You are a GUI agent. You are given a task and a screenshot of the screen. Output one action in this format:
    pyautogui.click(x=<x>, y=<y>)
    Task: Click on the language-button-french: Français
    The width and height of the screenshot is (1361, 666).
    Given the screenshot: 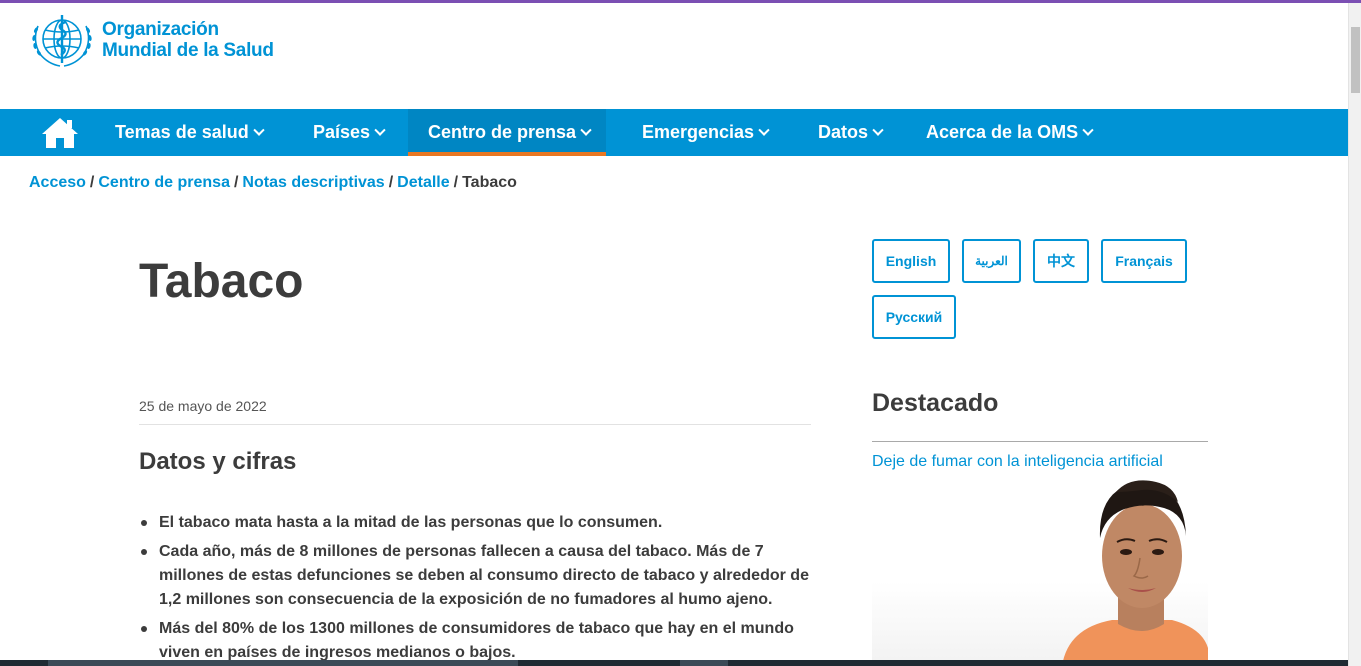 What is the action you would take?
    pyautogui.click(x=1144, y=261)
    